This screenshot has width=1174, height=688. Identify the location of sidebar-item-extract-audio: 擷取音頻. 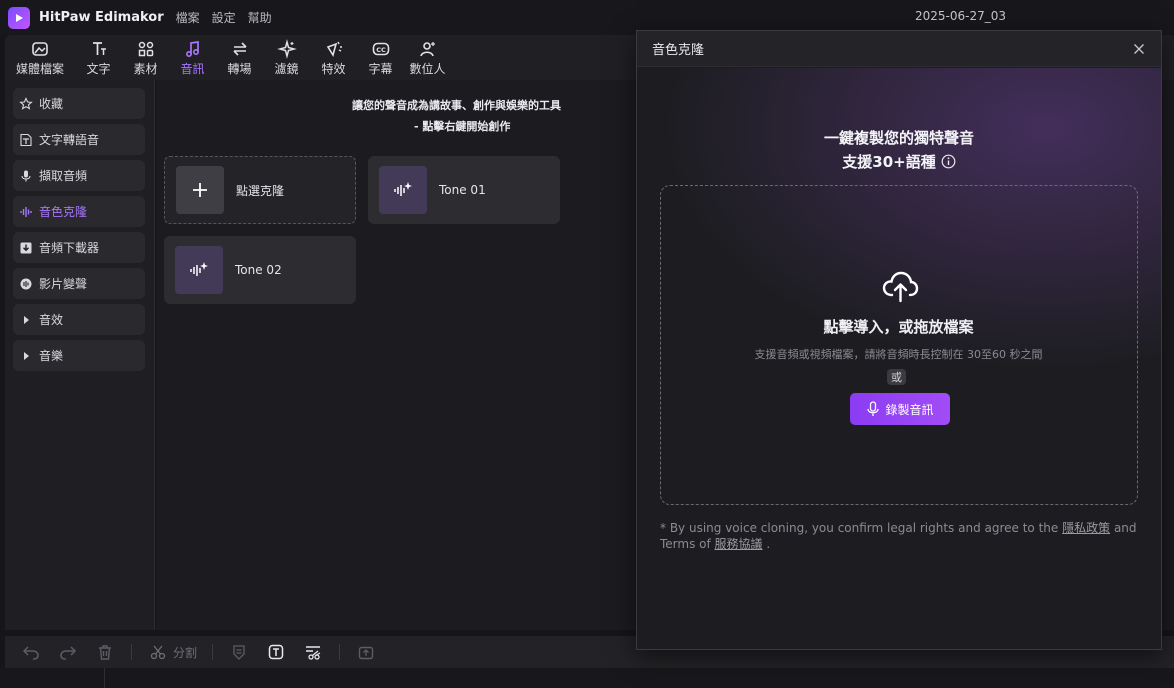
(79, 175).